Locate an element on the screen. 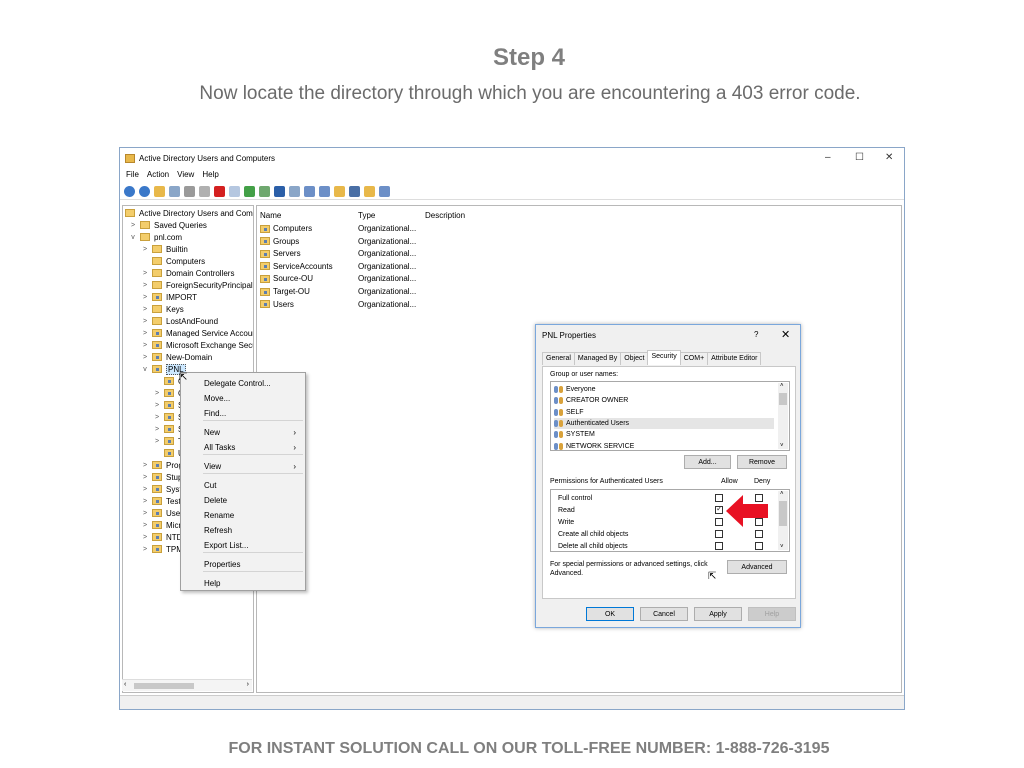 The height and width of the screenshot is (768, 1024). new-group-icon is located at coordinates (324, 191).